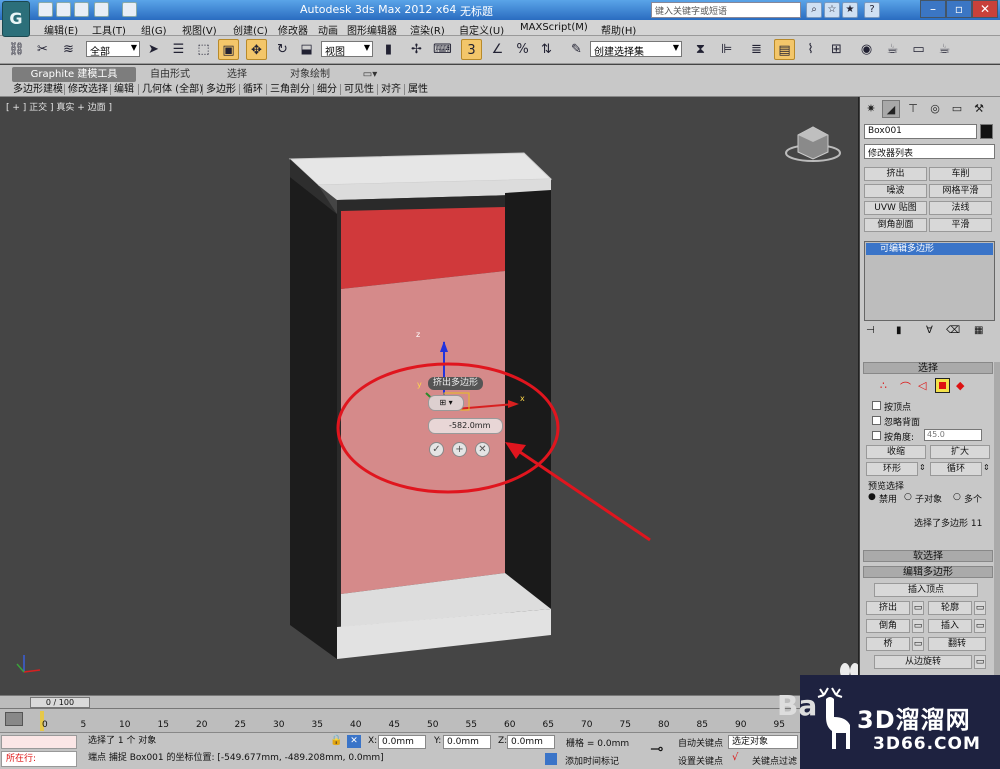 Image resolution: width=1000 pixels, height=769 pixels. Describe the element at coordinates (306, 49) in the screenshot. I see `select-scale-icon: ⬓` at that location.